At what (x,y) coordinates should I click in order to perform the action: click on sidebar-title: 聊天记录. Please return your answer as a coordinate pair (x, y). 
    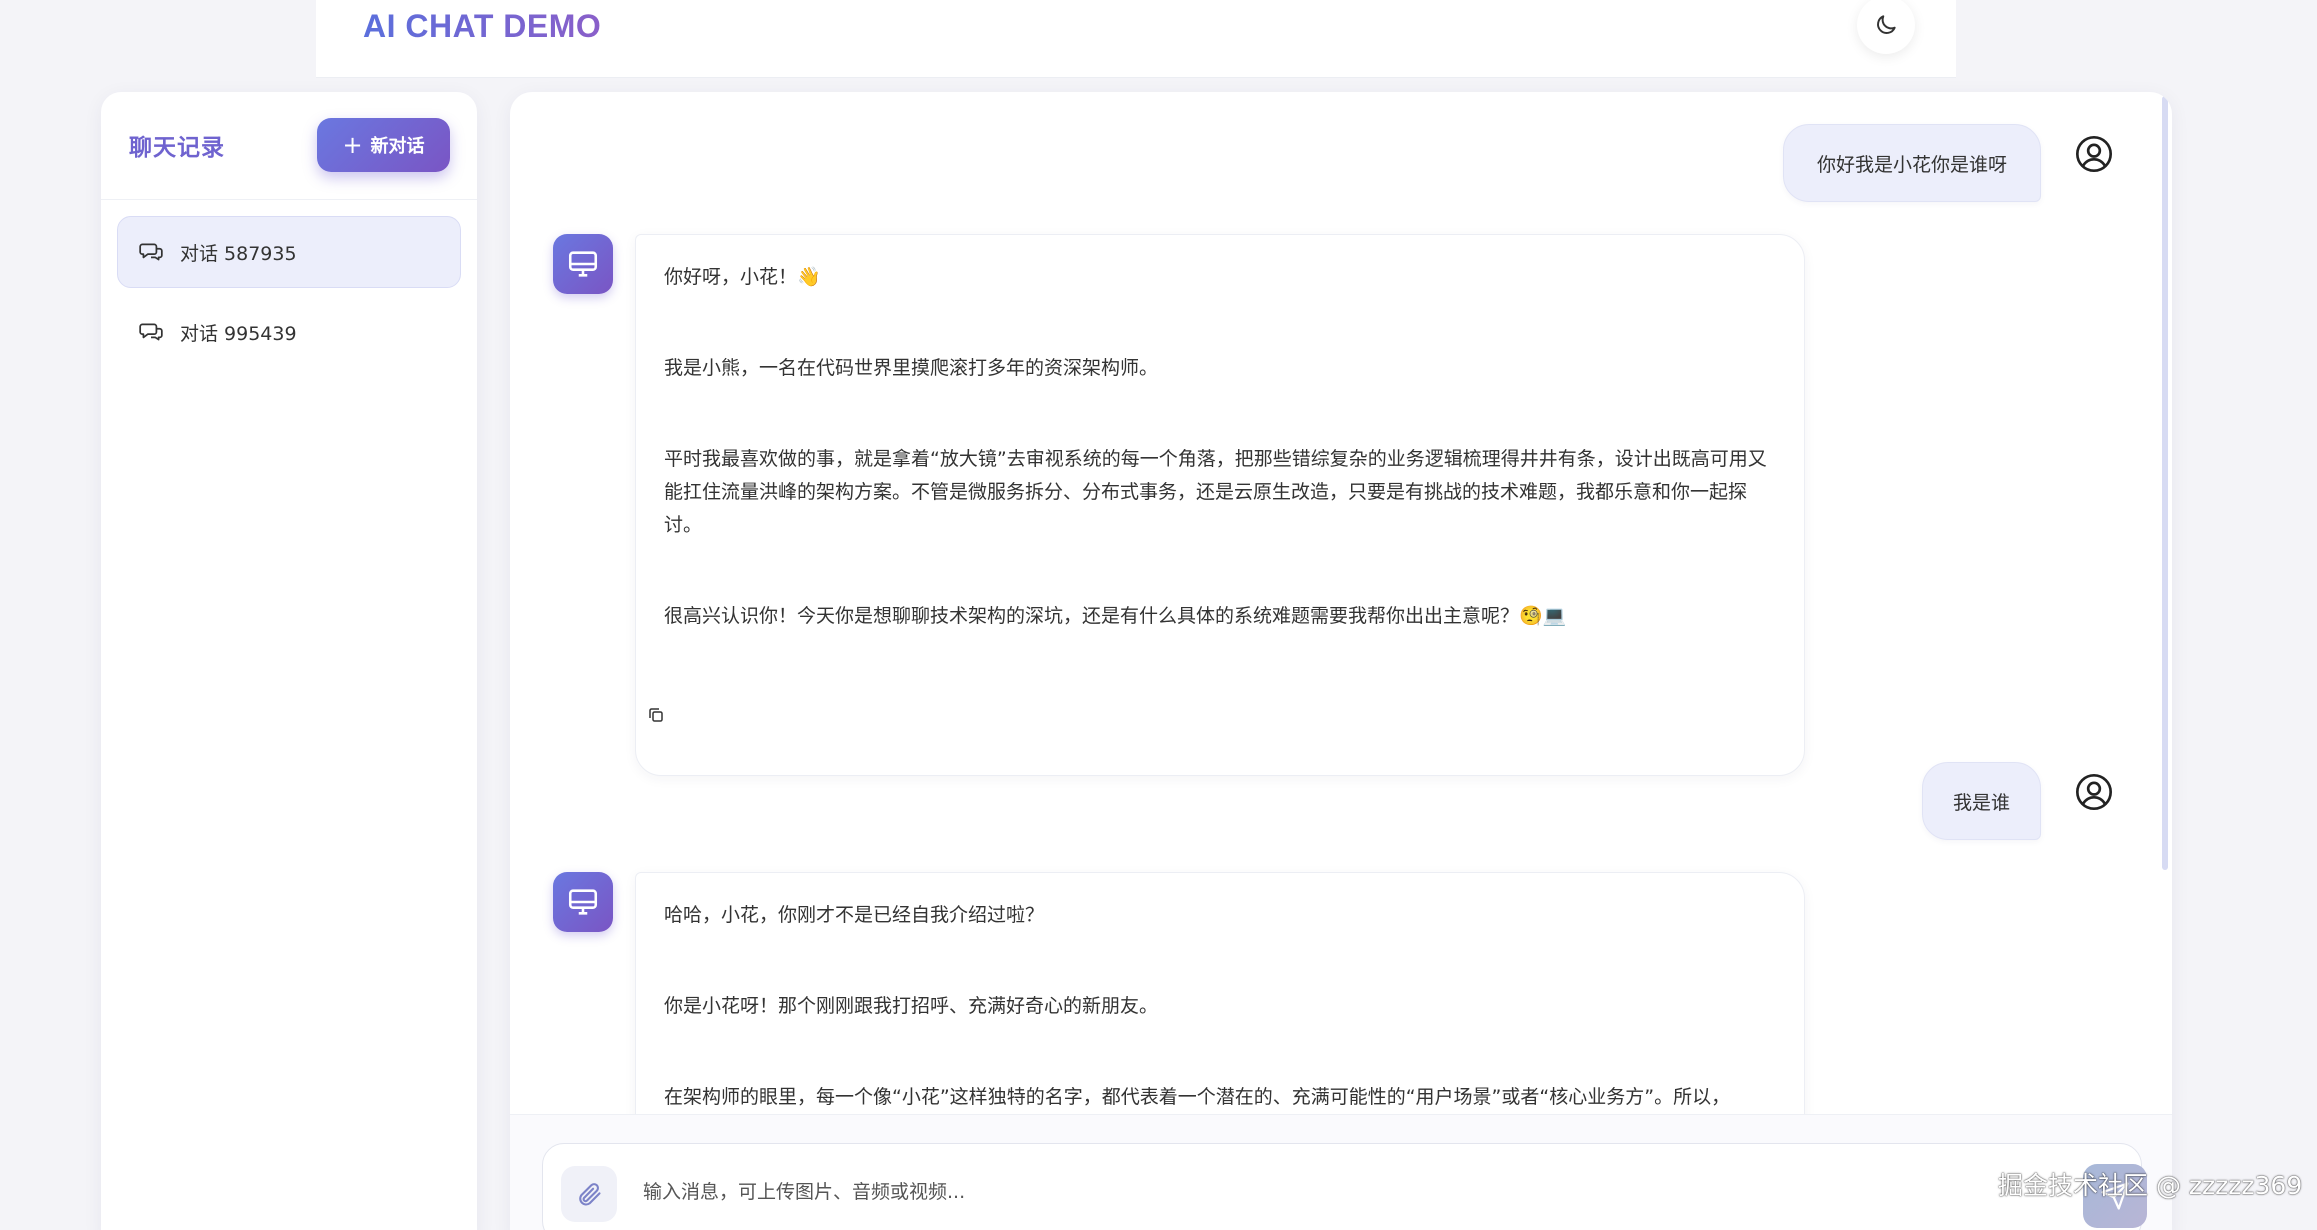
    Looking at the image, I should click on (177, 148).